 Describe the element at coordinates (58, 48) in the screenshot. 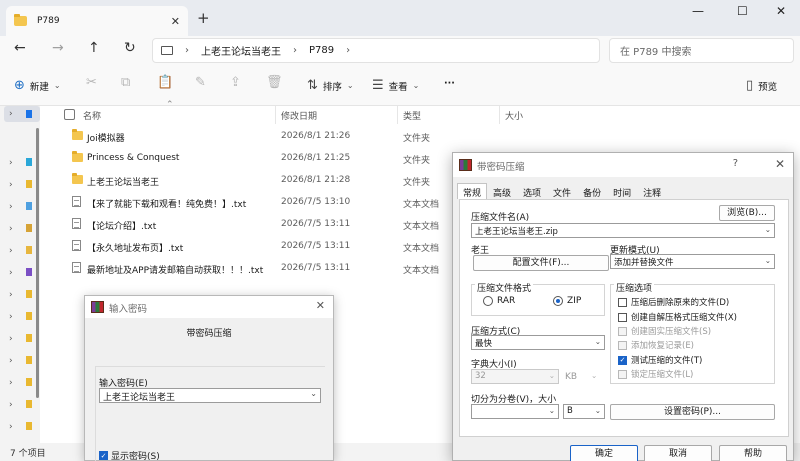

I see `forward-button: →` at that location.